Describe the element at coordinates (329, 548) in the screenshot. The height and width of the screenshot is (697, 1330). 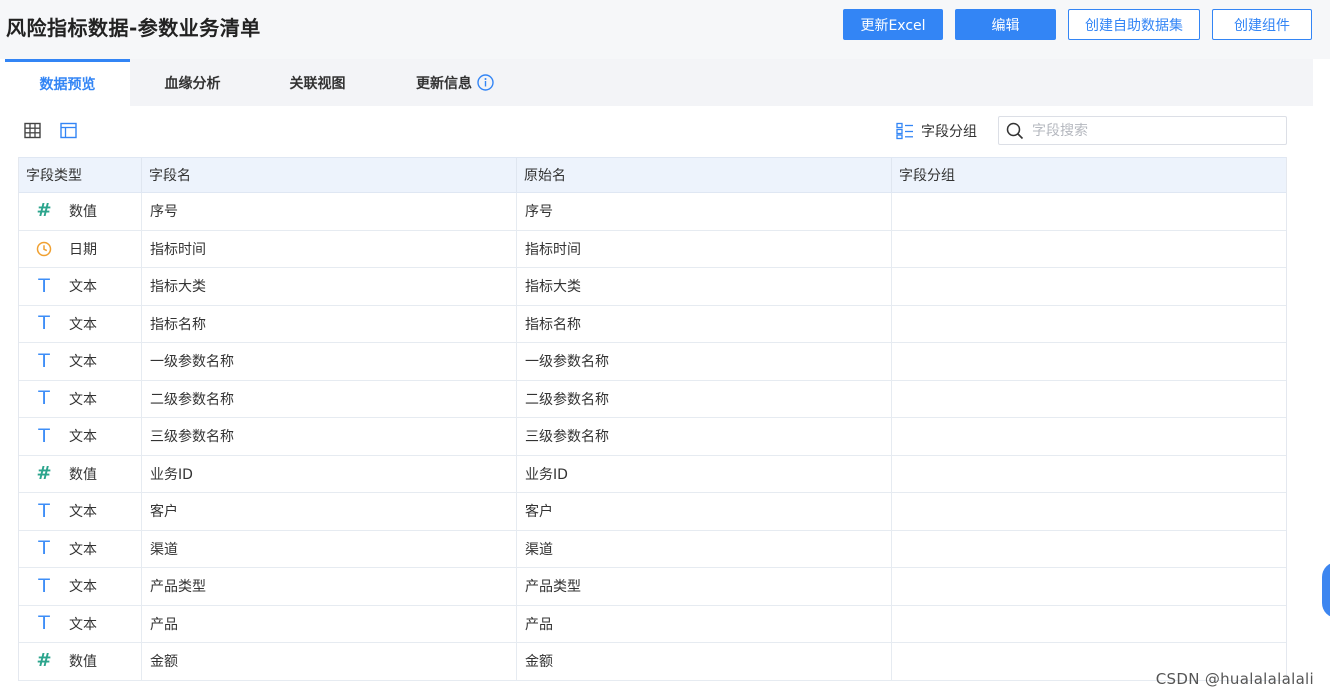
I see `cell-field-name: 渠道` at that location.